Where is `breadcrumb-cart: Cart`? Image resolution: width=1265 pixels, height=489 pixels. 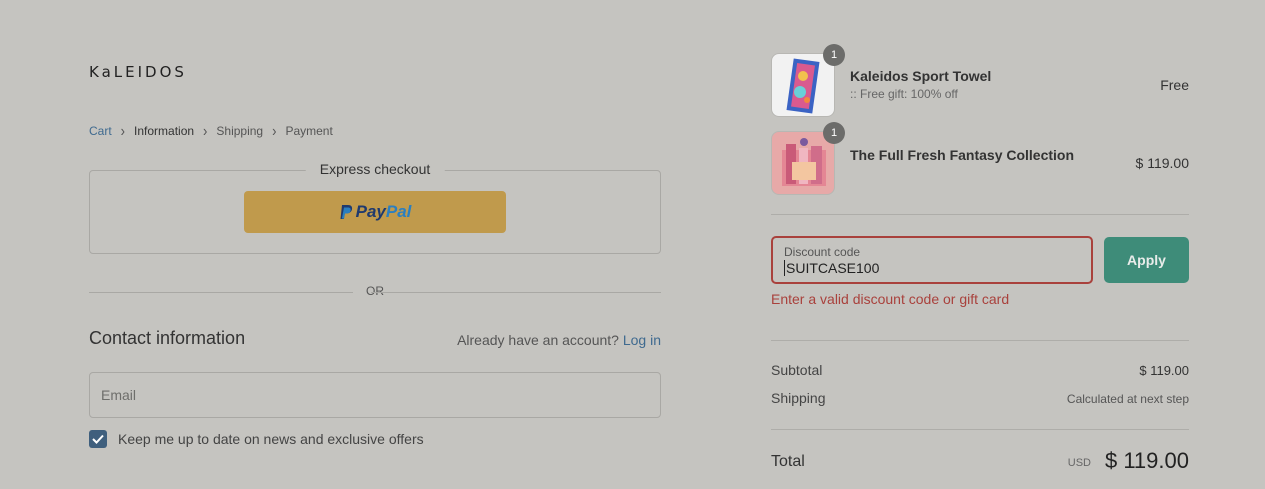
breadcrumb-cart: Cart is located at coordinates (100, 131).